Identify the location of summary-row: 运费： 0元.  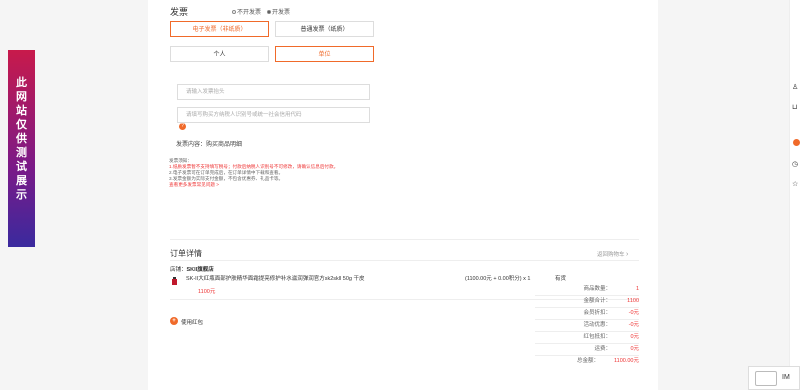
(603, 349).